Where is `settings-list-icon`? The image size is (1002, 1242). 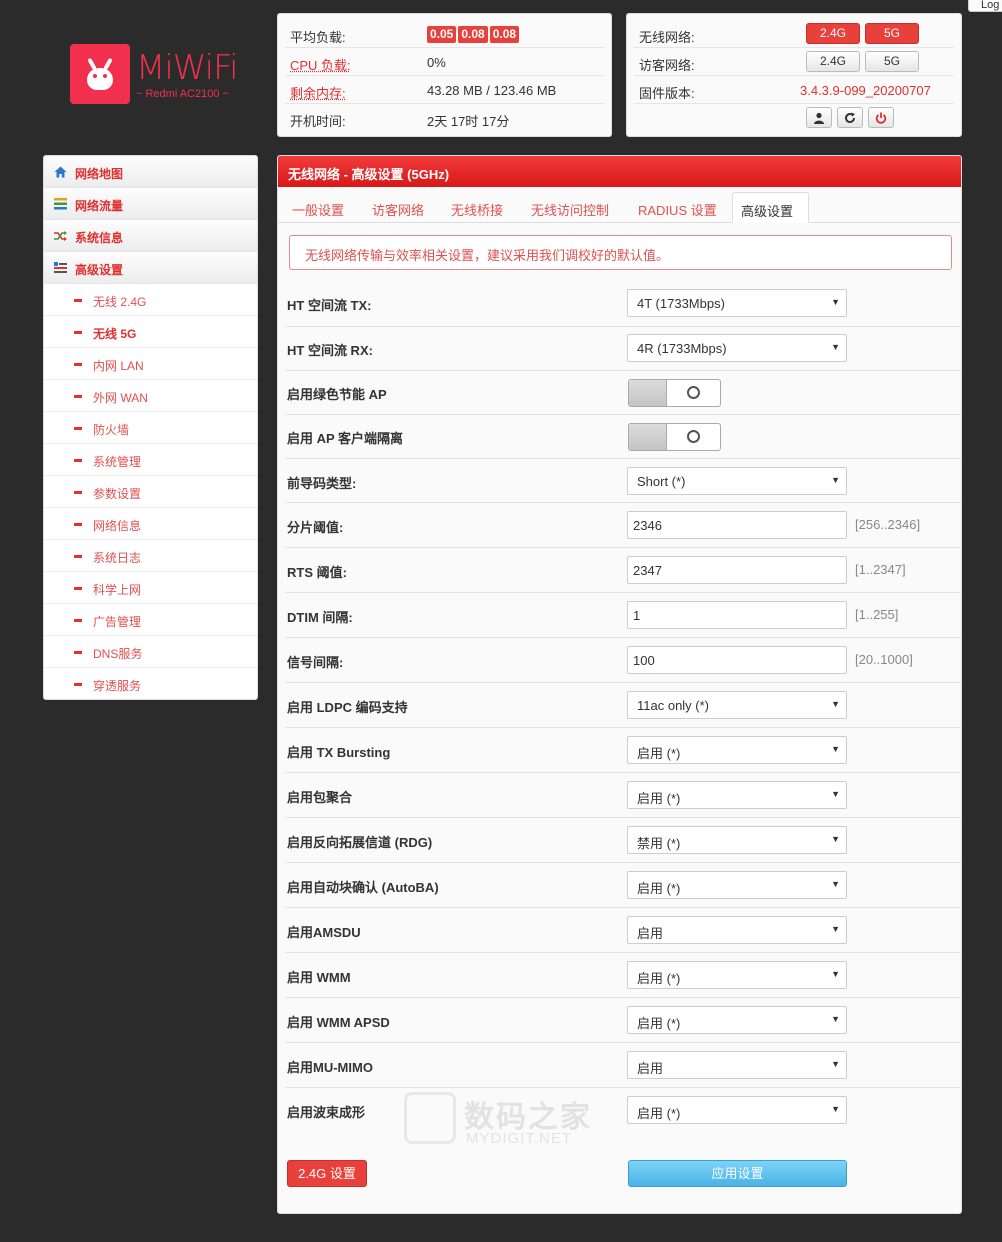 settings-list-icon is located at coordinates (60, 268).